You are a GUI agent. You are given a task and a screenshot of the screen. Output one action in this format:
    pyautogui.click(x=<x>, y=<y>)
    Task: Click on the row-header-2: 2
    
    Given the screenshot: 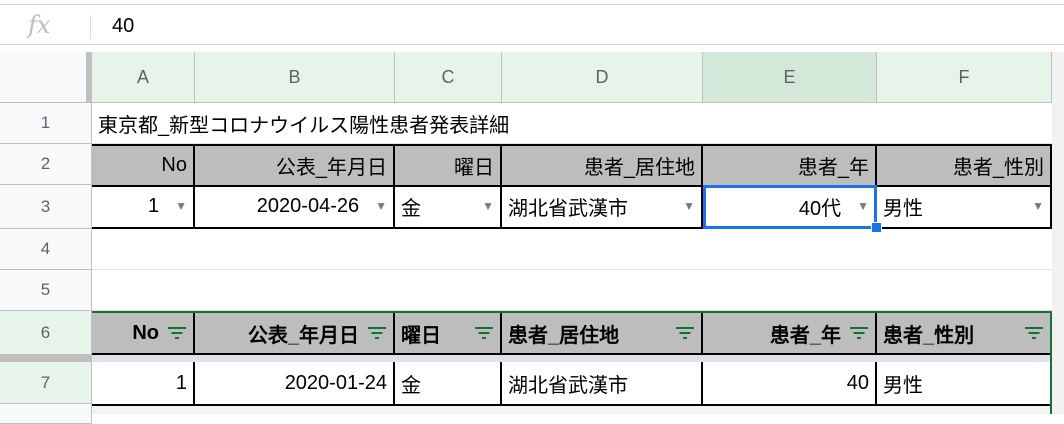 What is the action you would take?
    pyautogui.click(x=46, y=164)
    